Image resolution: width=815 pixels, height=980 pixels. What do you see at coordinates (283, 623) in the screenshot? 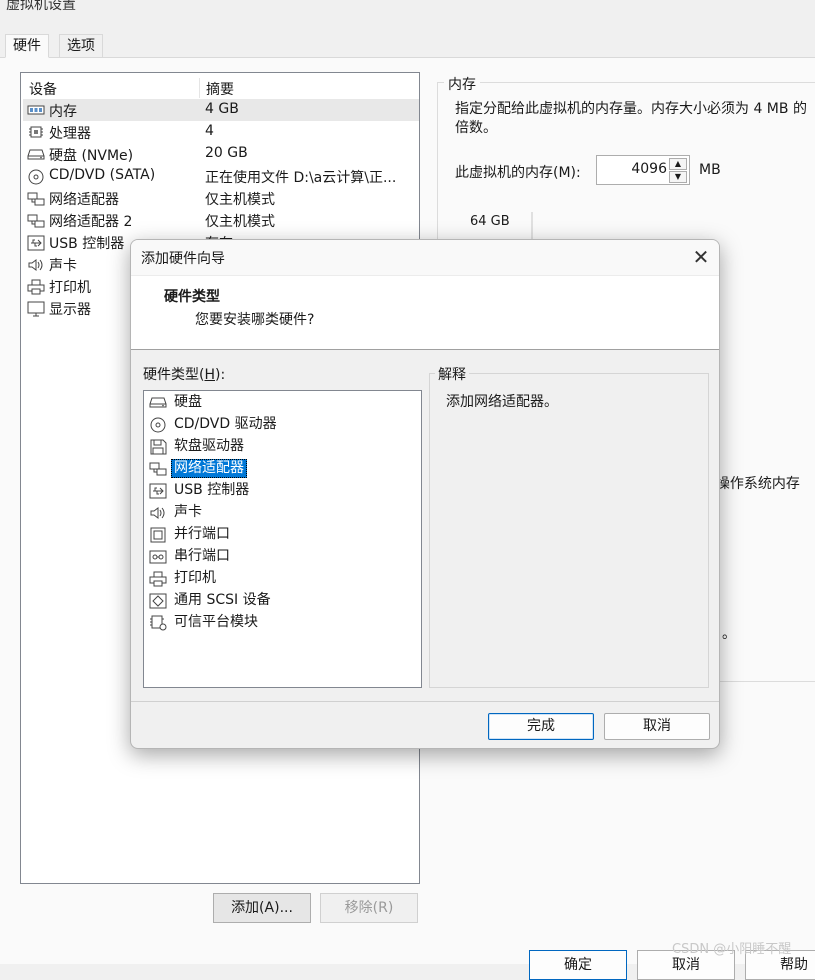
I see `hardware-type-item: 可信平台模块` at bounding box center [283, 623].